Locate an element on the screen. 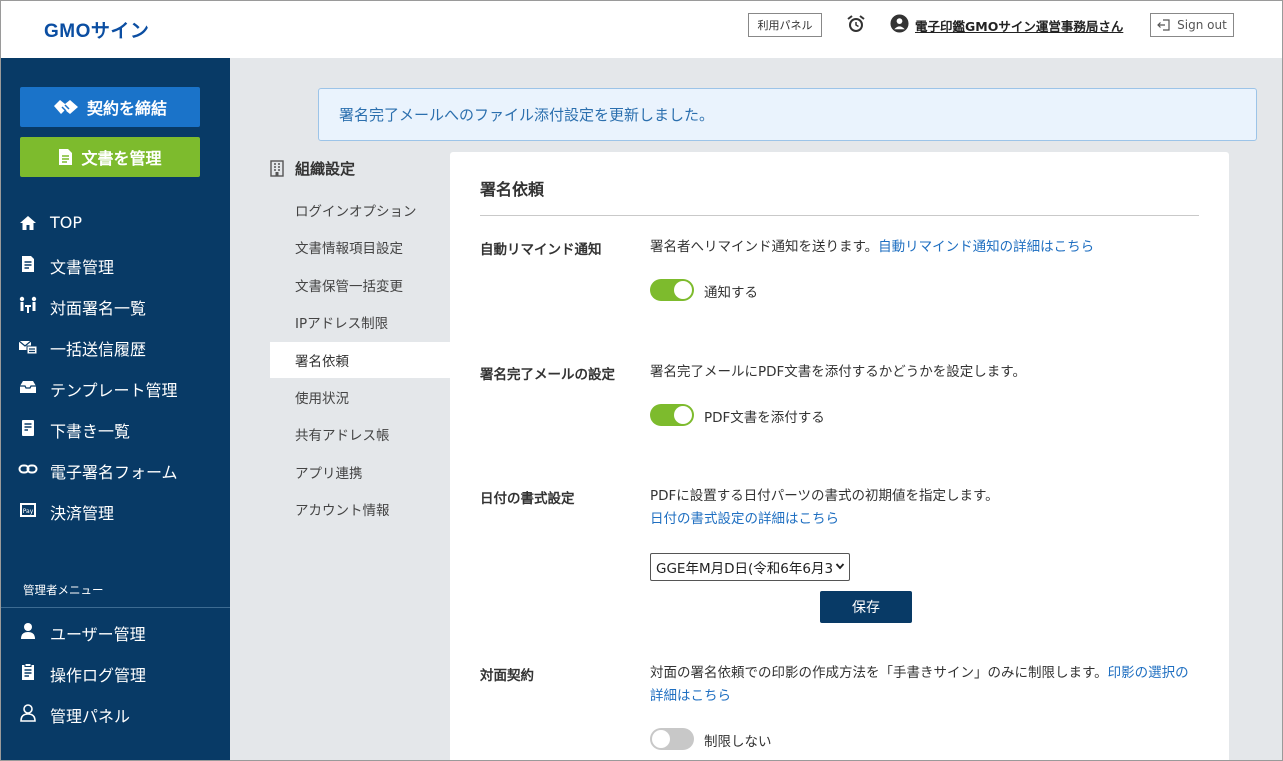  chevron-down-icon is located at coordinates (840, 566).